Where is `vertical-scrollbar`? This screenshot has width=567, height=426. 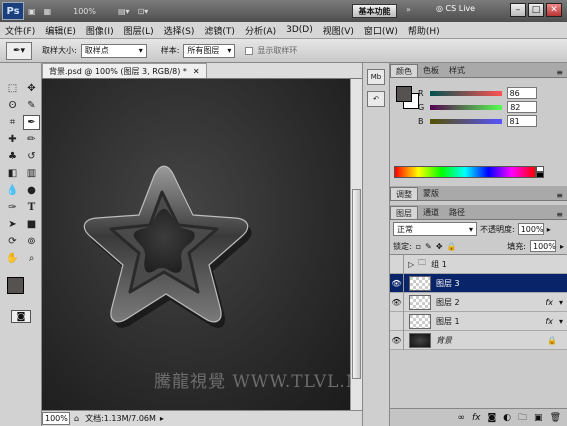
vertical-scrollbar is located at coordinates (356, 244).